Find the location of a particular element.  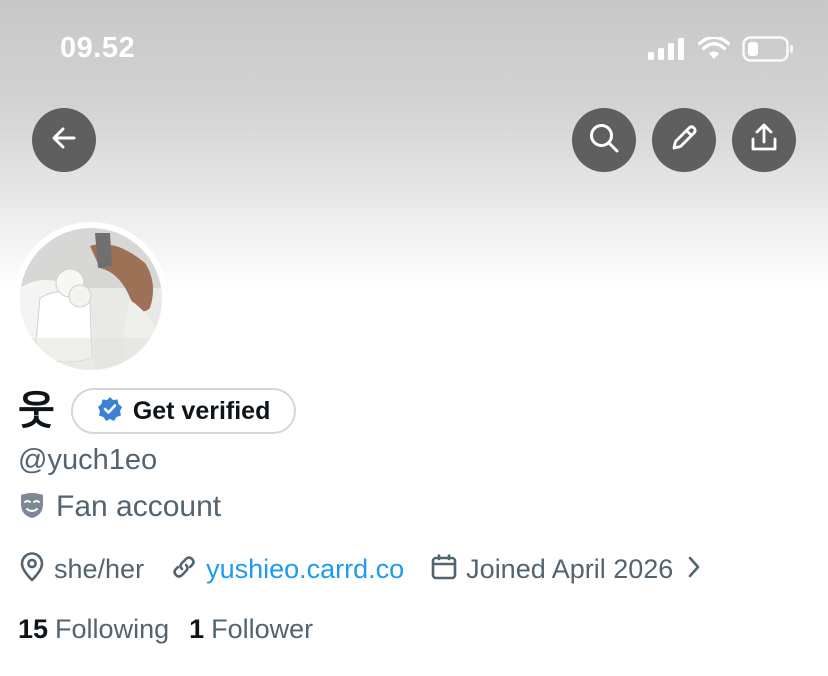

status-icons is located at coordinates (721, 51).